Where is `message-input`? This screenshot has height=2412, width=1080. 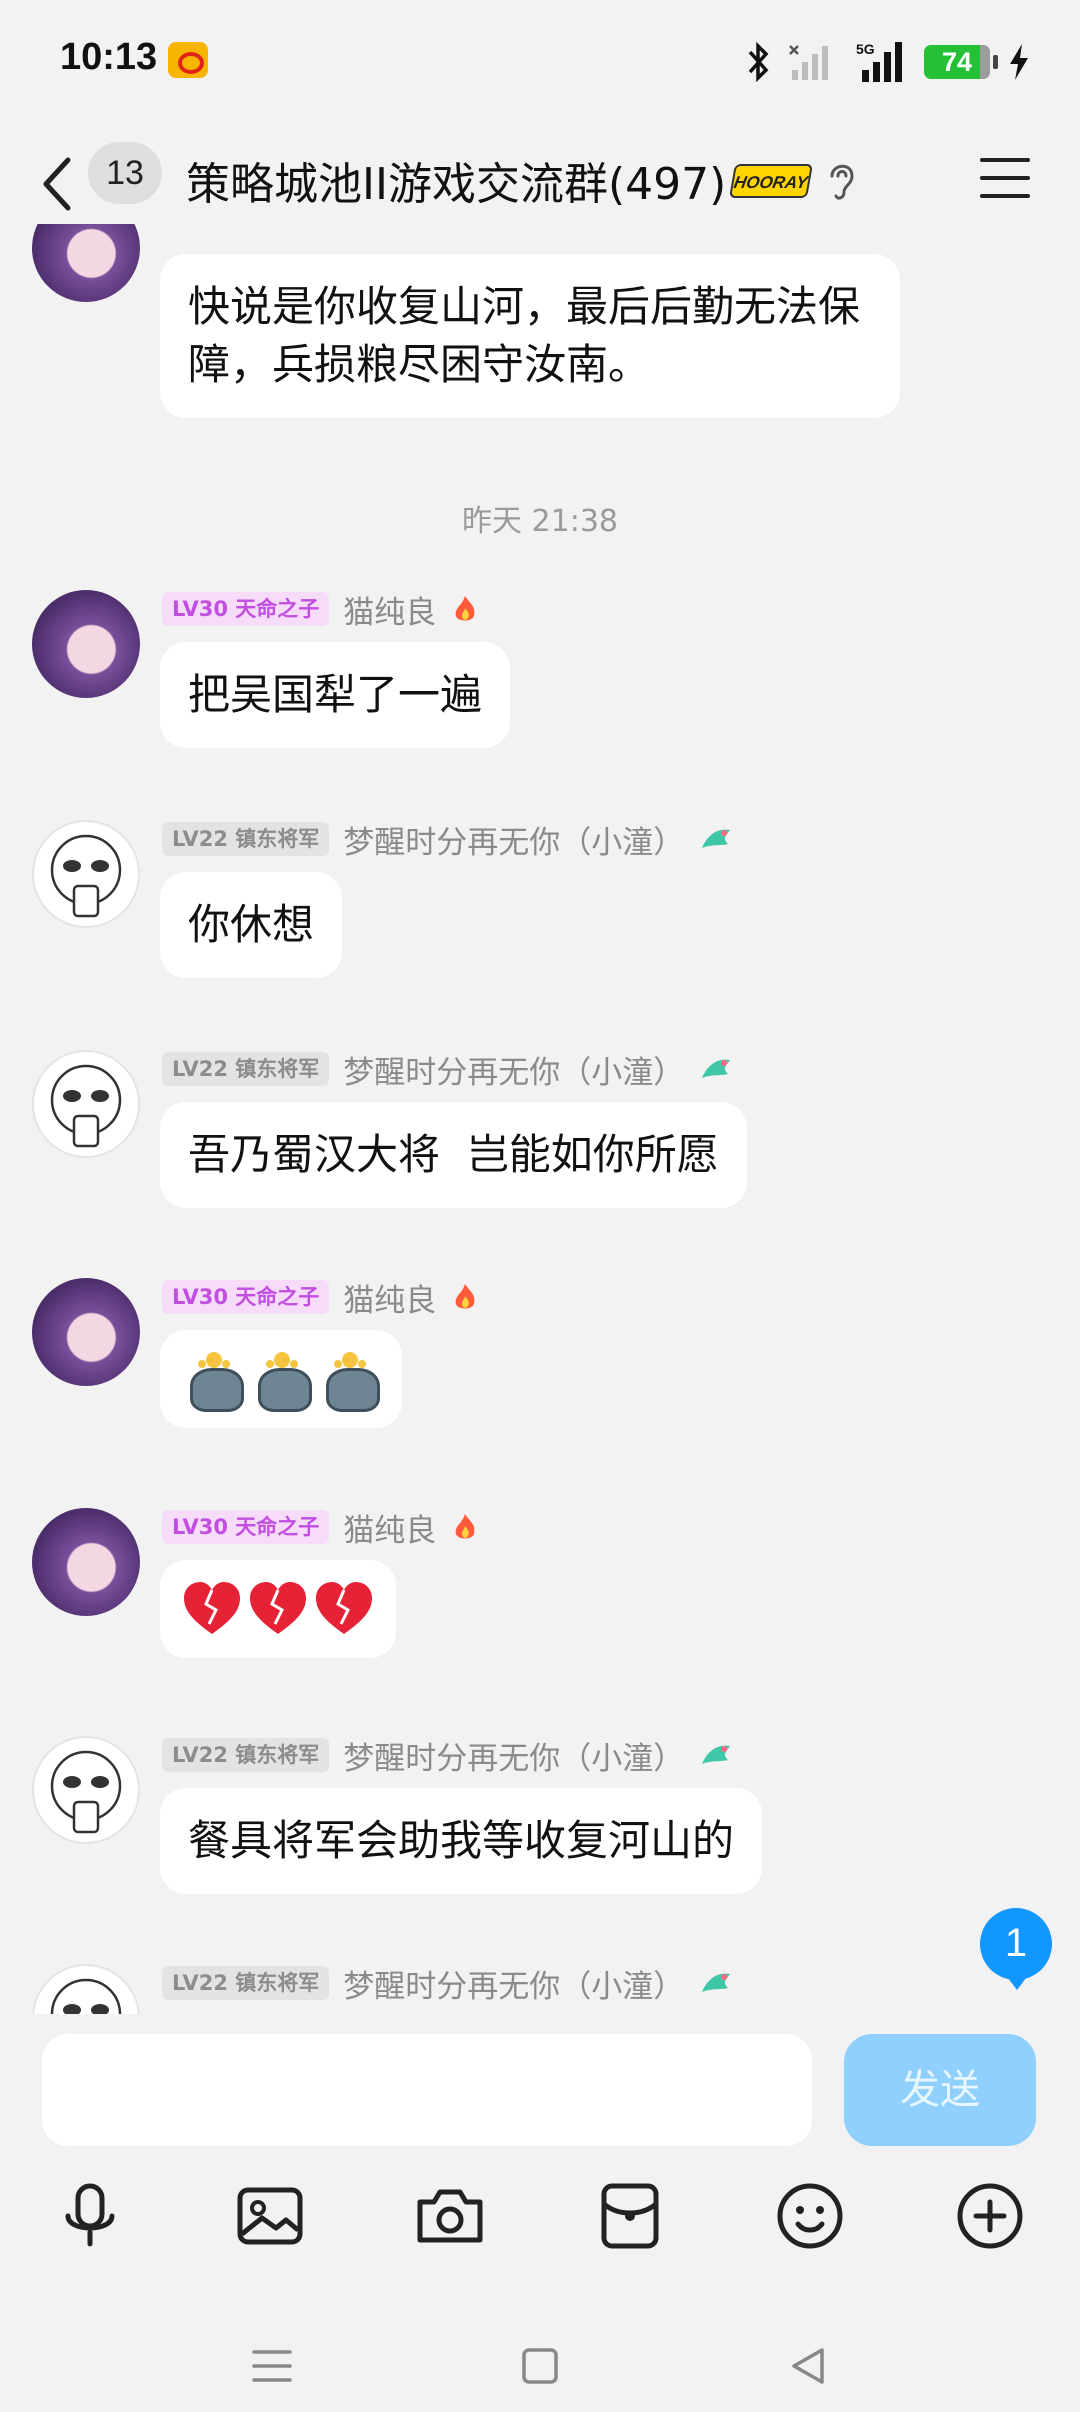 message-input is located at coordinates (427, 2090).